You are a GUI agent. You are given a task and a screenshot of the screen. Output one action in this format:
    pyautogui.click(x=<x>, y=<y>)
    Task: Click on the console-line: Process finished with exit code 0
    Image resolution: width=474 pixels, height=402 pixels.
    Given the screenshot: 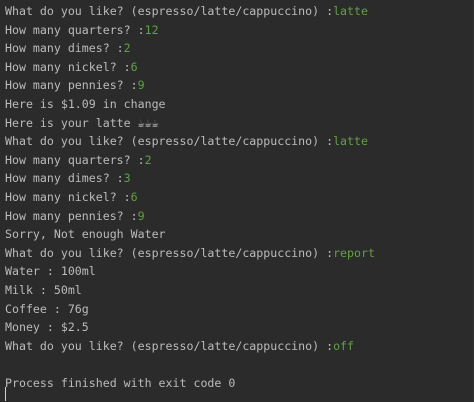 What is the action you would take?
    pyautogui.click(x=120, y=382)
    